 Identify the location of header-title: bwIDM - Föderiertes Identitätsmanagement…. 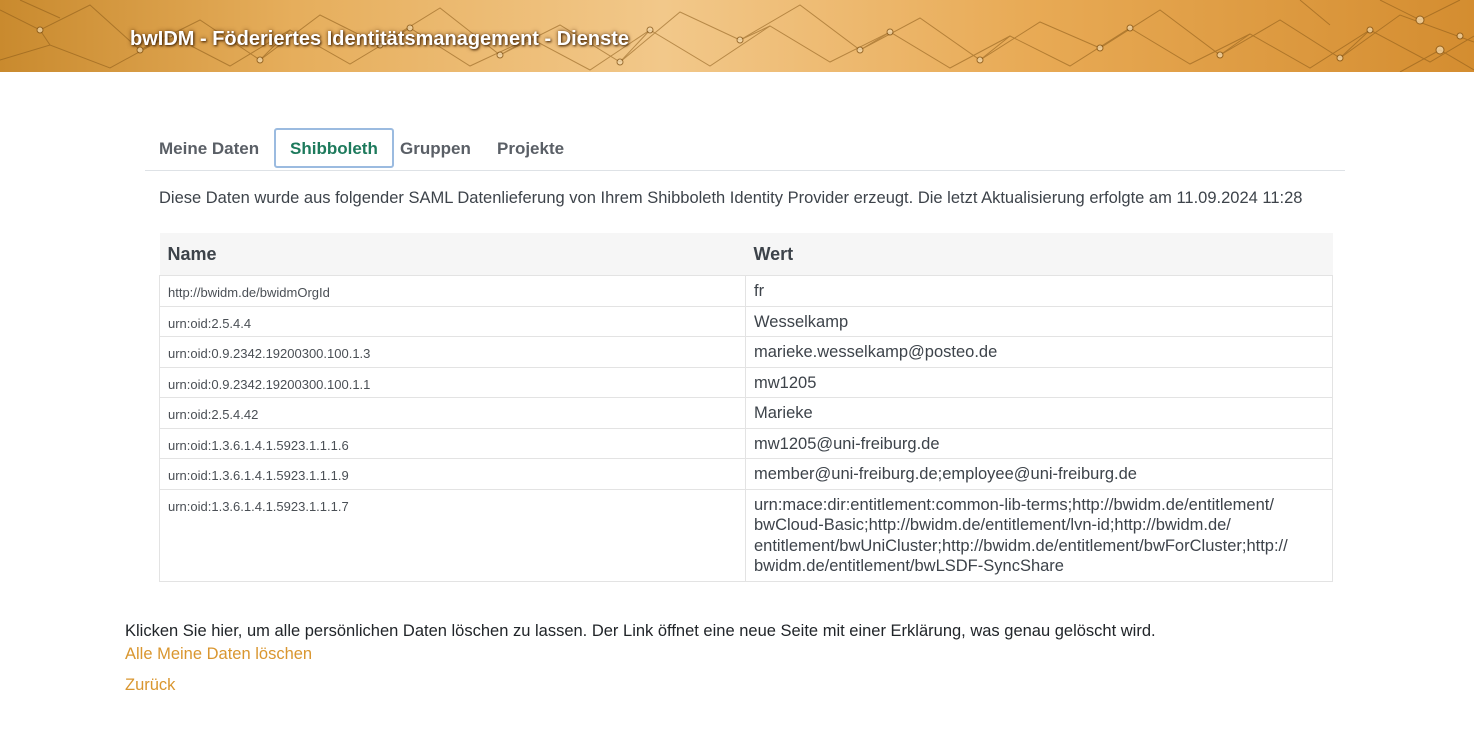
(379, 39).